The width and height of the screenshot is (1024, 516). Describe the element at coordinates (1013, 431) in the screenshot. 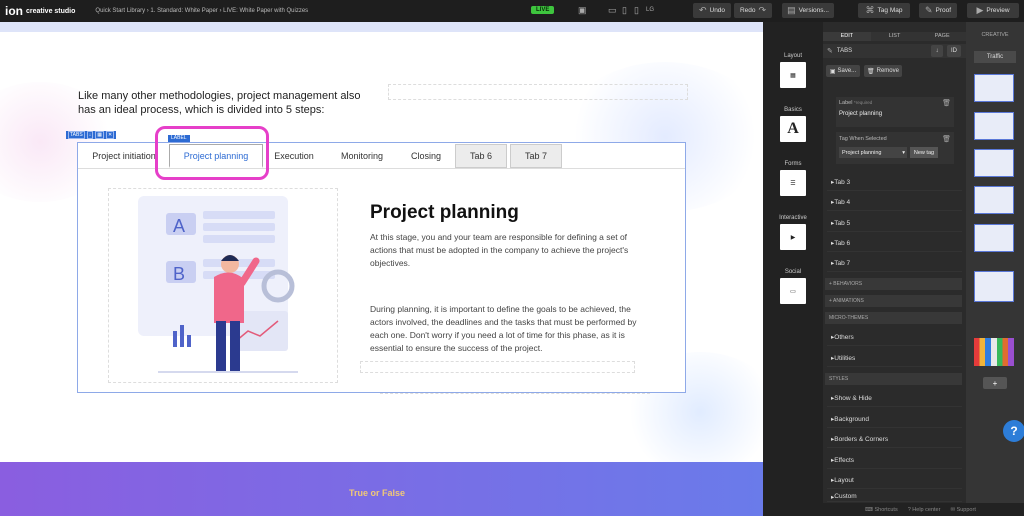

I see `help-icon: ?` at that location.